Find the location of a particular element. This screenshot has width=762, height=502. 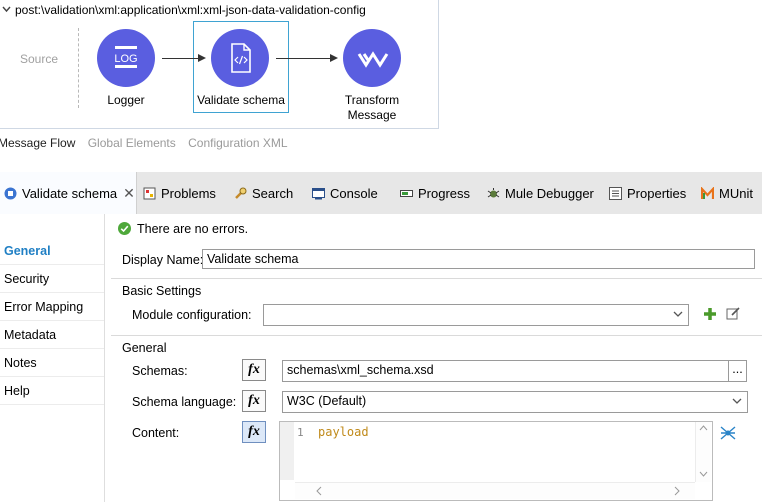

display-name-label: Display Name: is located at coordinates (163, 260).